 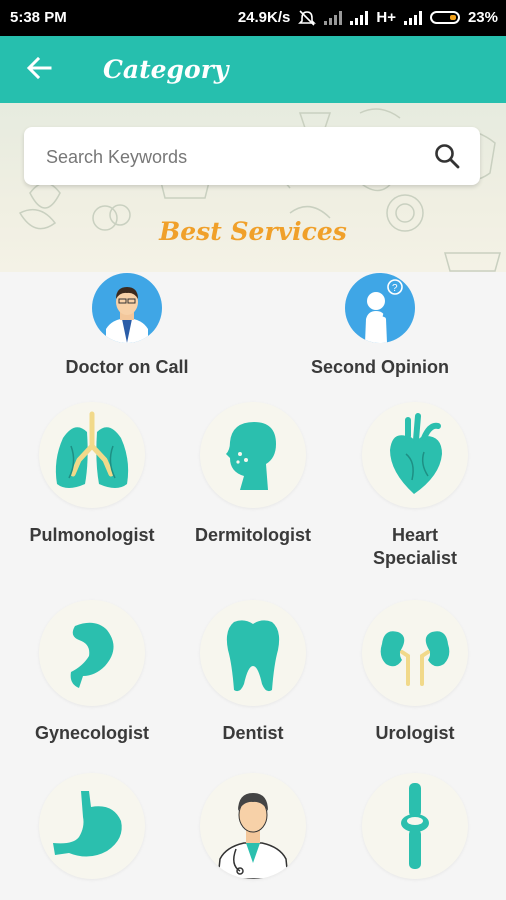 What do you see at coordinates (127, 367) in the screenshot?
I see `service-label: Doctor on Call` at bounding box center [127, 367].